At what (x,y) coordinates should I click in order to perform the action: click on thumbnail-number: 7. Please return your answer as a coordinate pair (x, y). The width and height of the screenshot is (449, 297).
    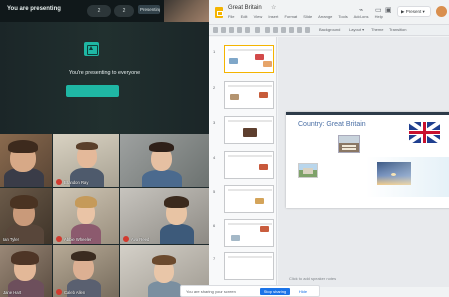
    Looking at the image, I should click on (214, 258).